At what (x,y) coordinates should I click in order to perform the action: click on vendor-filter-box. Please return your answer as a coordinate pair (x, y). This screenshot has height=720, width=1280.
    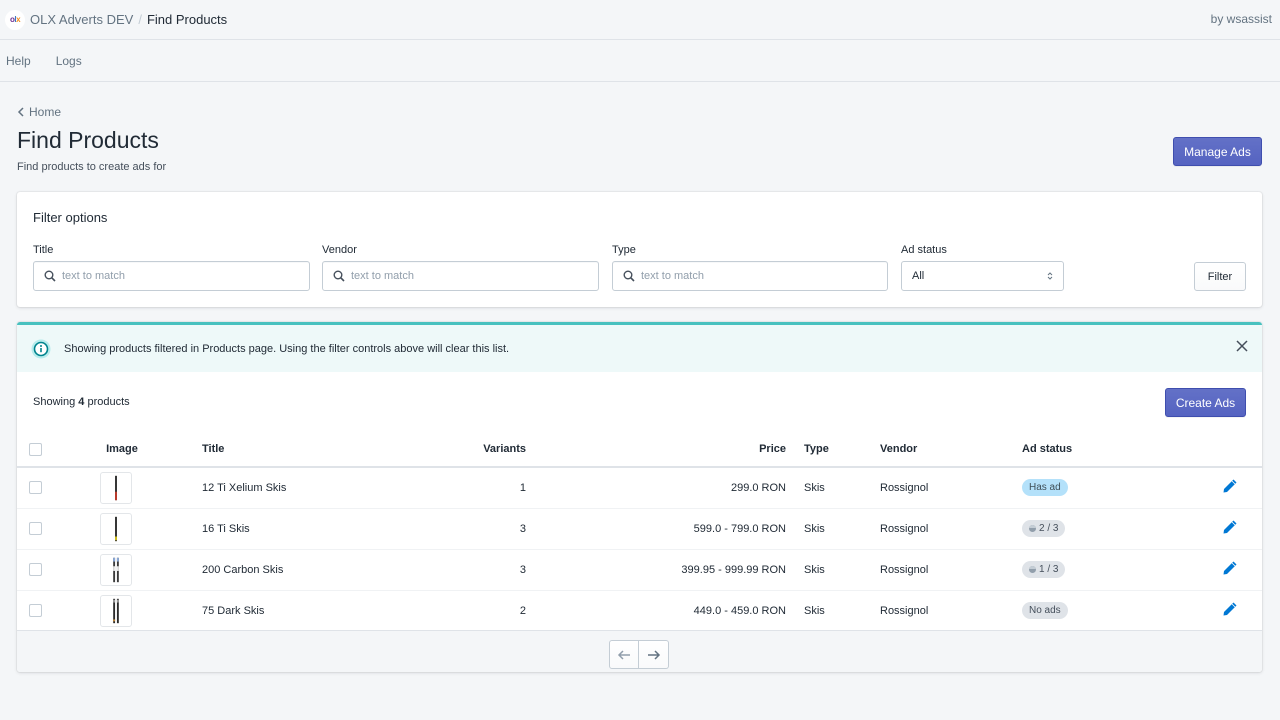
    Looking at the image, I should click on (460, 276).